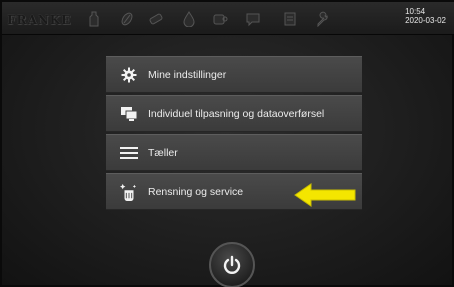 The height and width of the screenshot is (287, 454). I want to click on menu-item-label: Individuel tilpasning og dataoverførsel, so click(236, 113).